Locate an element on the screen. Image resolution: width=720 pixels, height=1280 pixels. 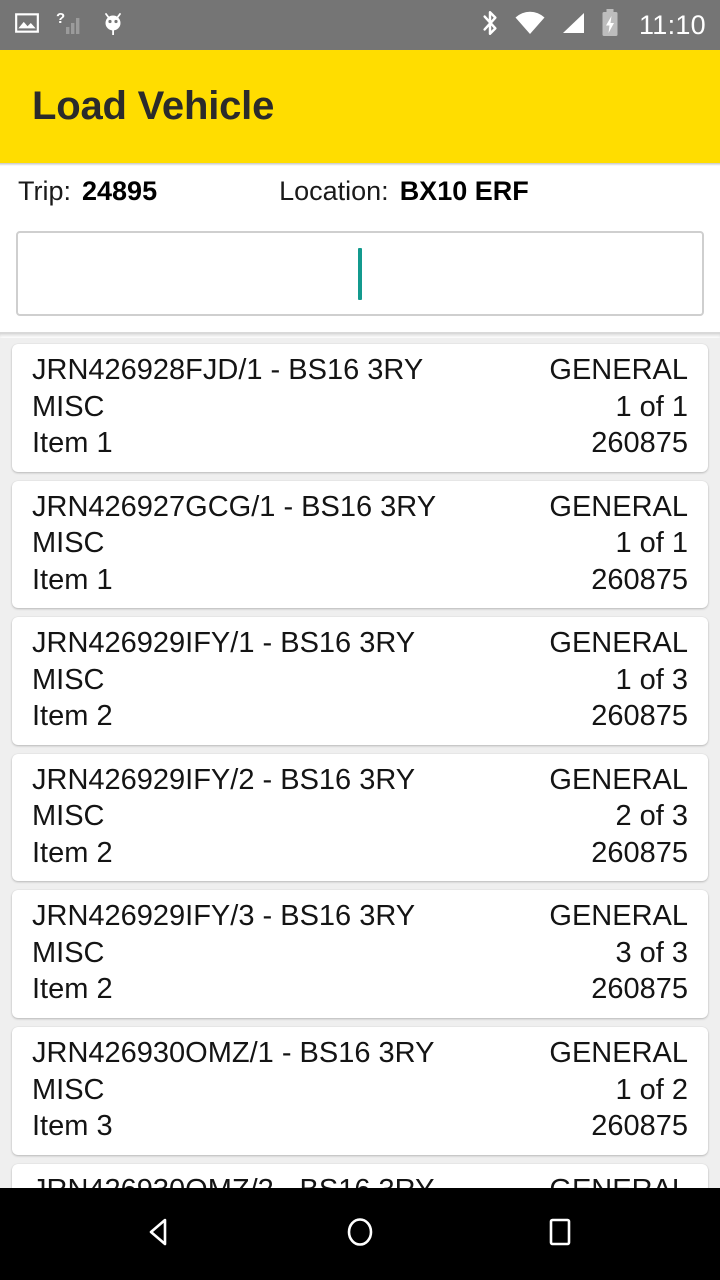
location-info: Location: BX10 ERF is located at coordinates (404, 191).